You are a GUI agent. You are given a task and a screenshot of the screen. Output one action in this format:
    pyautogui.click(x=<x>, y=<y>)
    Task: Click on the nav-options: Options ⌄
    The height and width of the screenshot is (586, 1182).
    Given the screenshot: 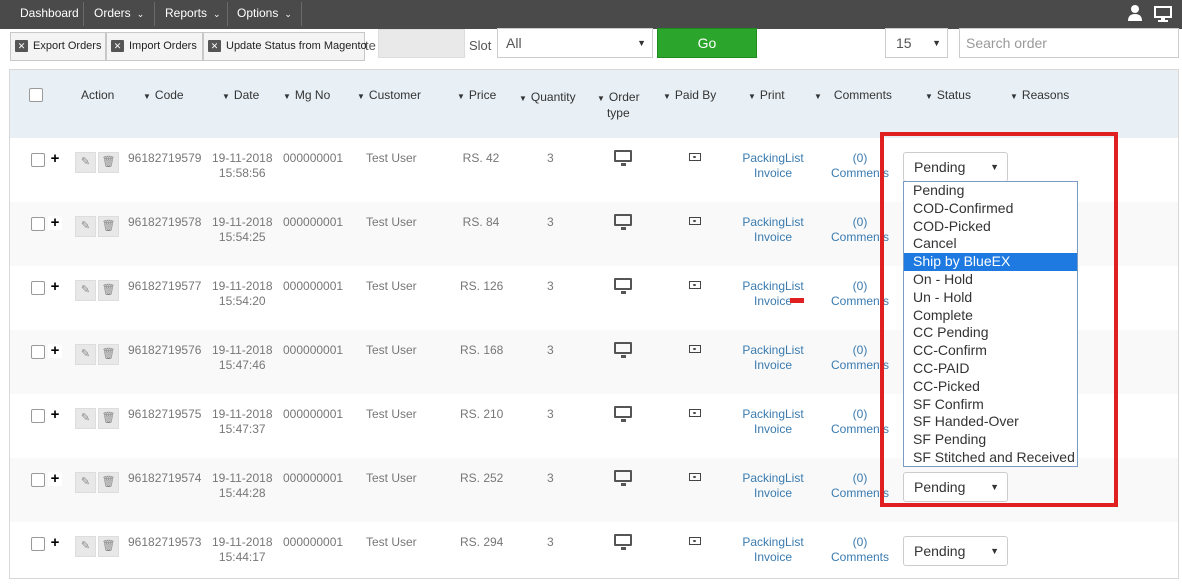 What is the action you would take?
    pyautogui.click(x=264, y=14)
    